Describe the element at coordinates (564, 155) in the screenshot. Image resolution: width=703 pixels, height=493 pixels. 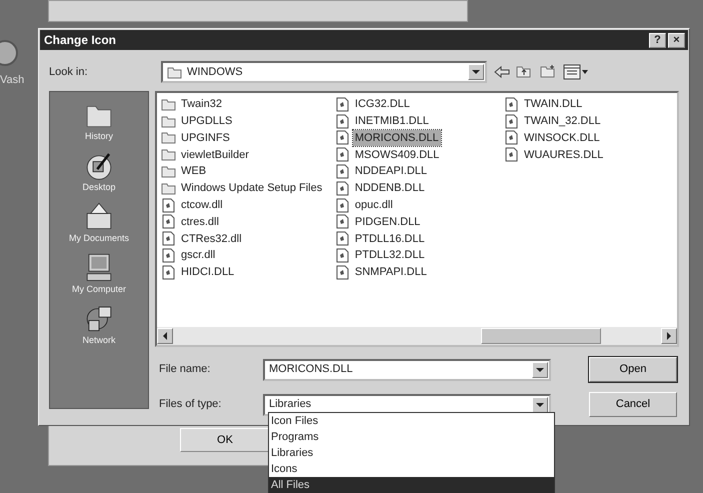
I see `file-item: WUAURES.DLL` at that location.